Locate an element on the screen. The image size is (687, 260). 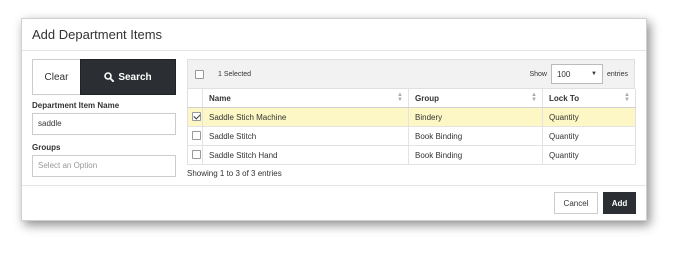
chevron-down-icon: ▼ is located at coordinates (594, 74).